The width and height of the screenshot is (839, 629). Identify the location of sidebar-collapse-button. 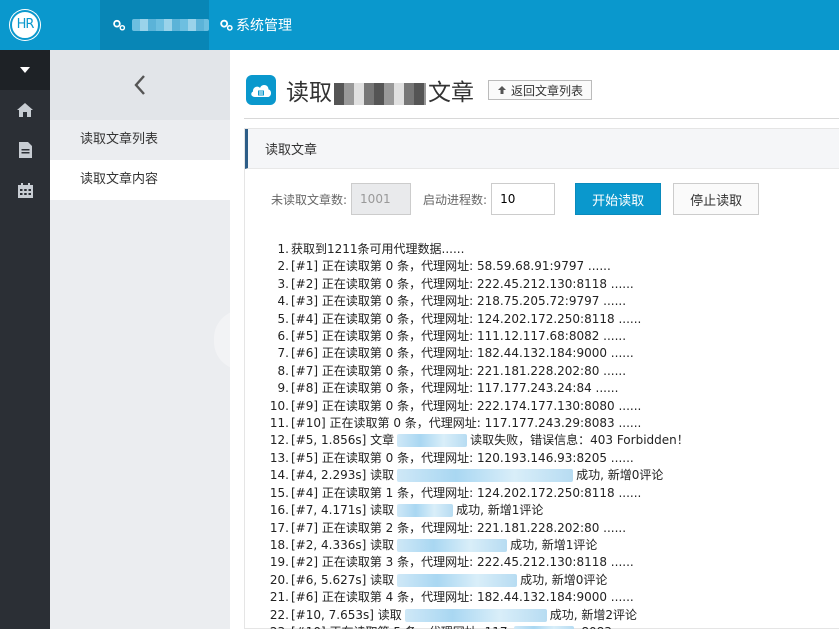
(140, 85).